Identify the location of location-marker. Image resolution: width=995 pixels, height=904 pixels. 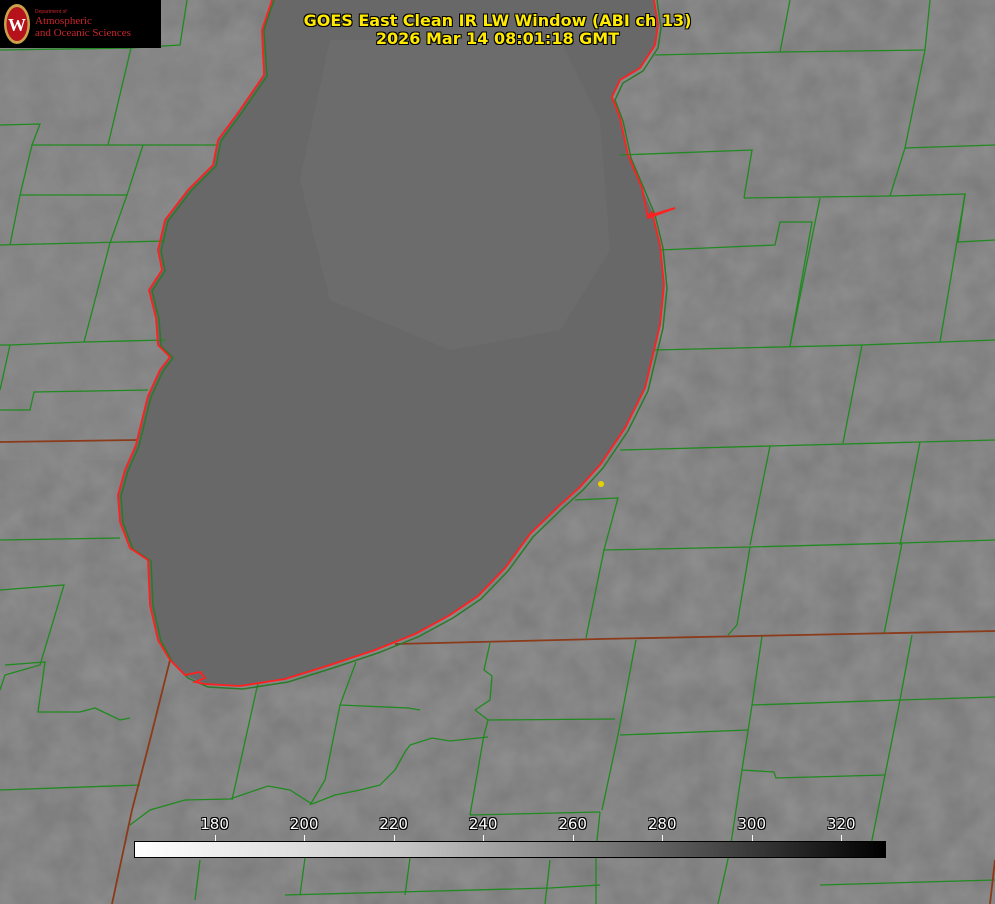
(601, 484).